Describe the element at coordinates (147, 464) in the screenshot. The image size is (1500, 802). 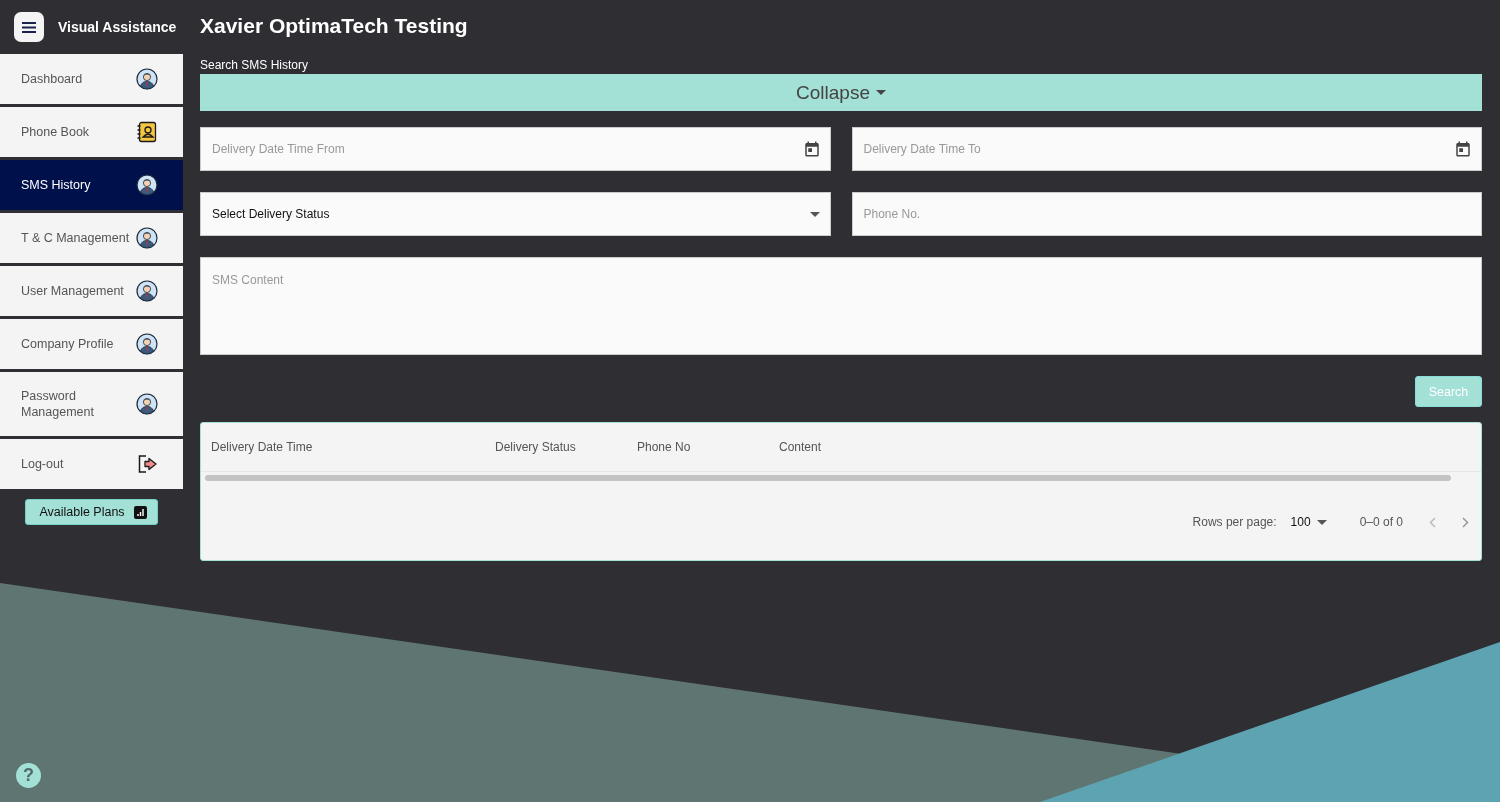
I see `logout-icon` at that location.